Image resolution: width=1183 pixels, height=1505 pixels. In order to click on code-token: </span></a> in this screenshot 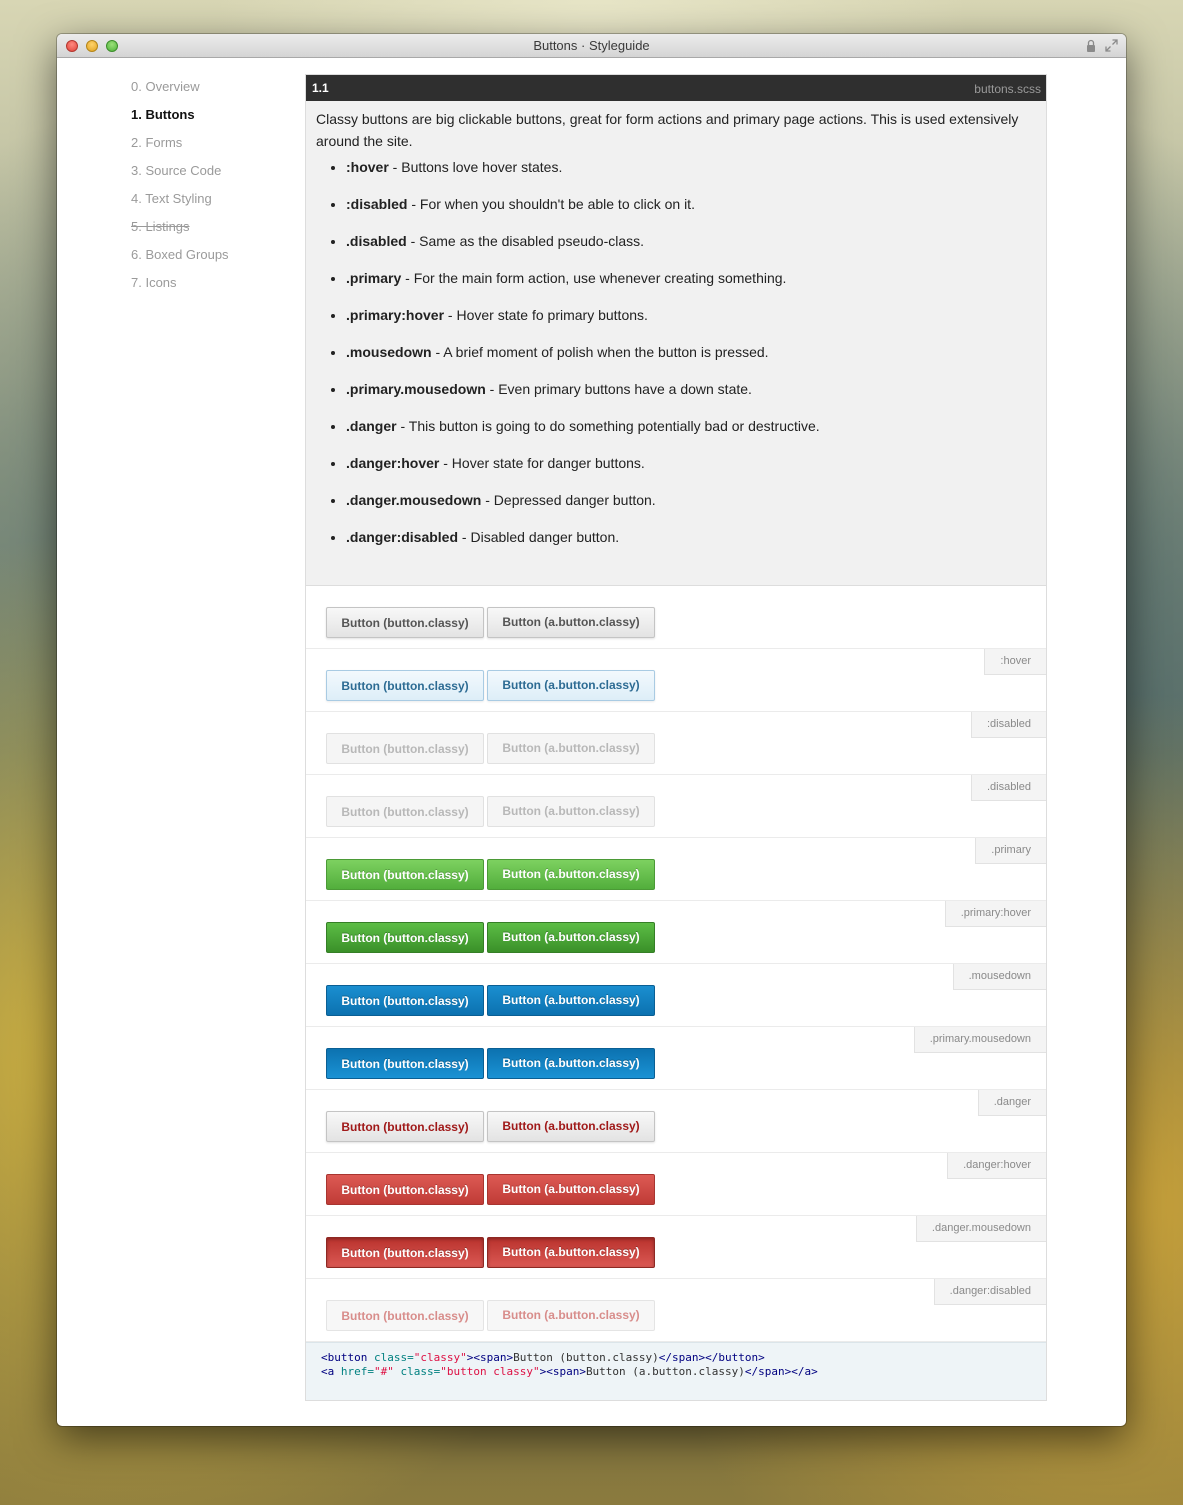, I will do `click(781, 1371)`.